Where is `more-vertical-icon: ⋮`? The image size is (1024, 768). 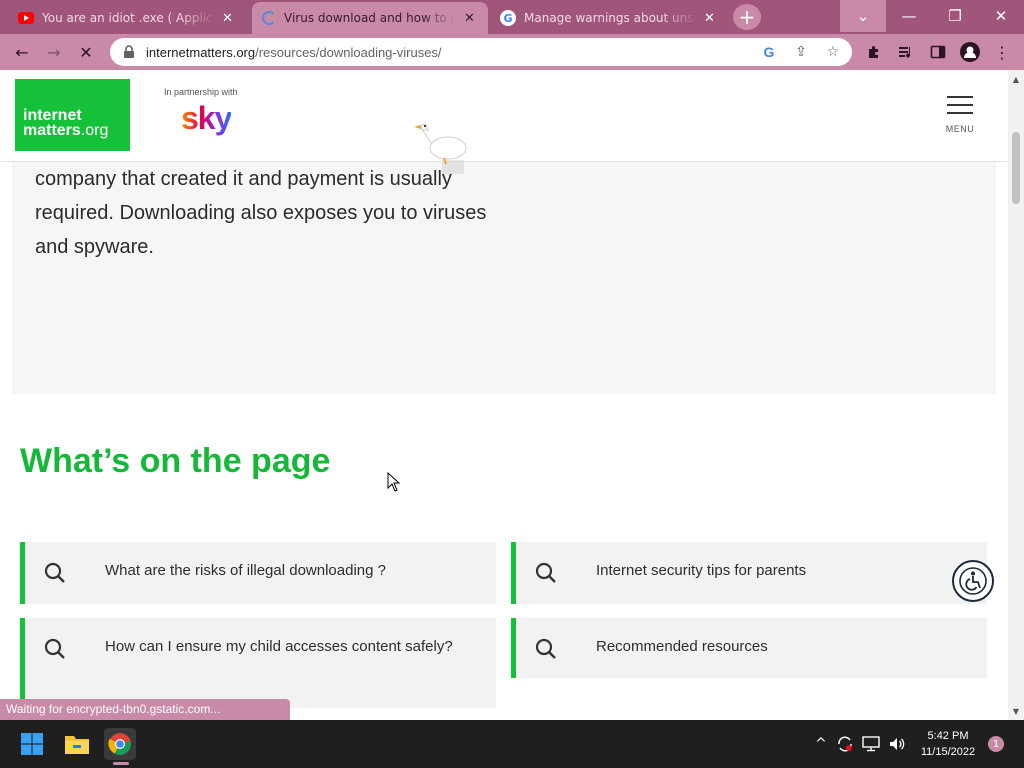 more-vertical-icon: ⋮ is located at coordinates (1002, 52).